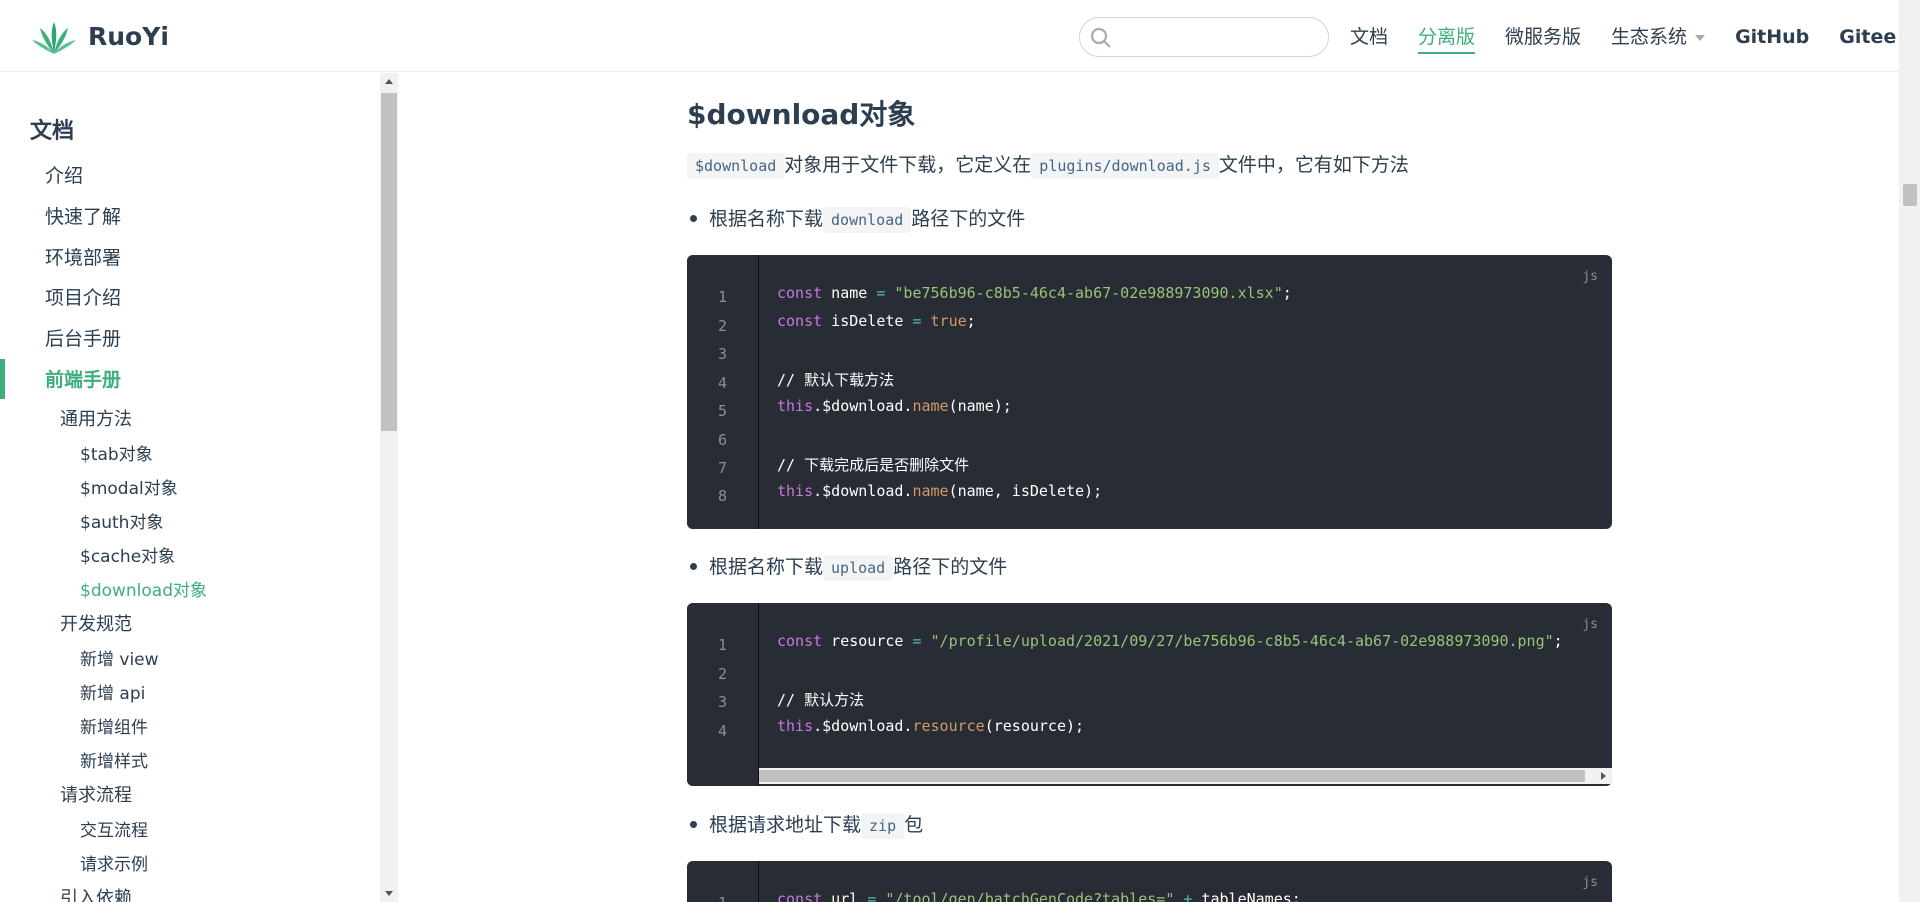 The height and width of the screenshot is (902, 1920). I want to click on punct: ;, so click(1287, 293).